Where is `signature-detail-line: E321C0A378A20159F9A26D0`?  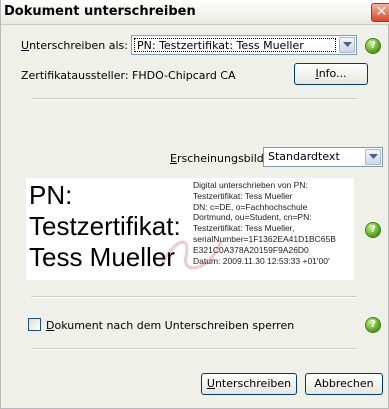 signature-detail-line: E321C0A378A20159F9A26D0 is located at coordinates (251, 249).